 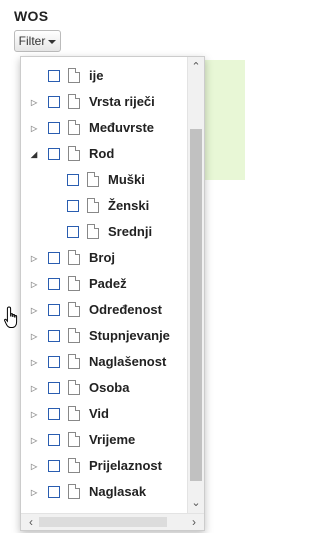 I want to click on scroll-up-icon: ⌃, so click(x=196, y=67).